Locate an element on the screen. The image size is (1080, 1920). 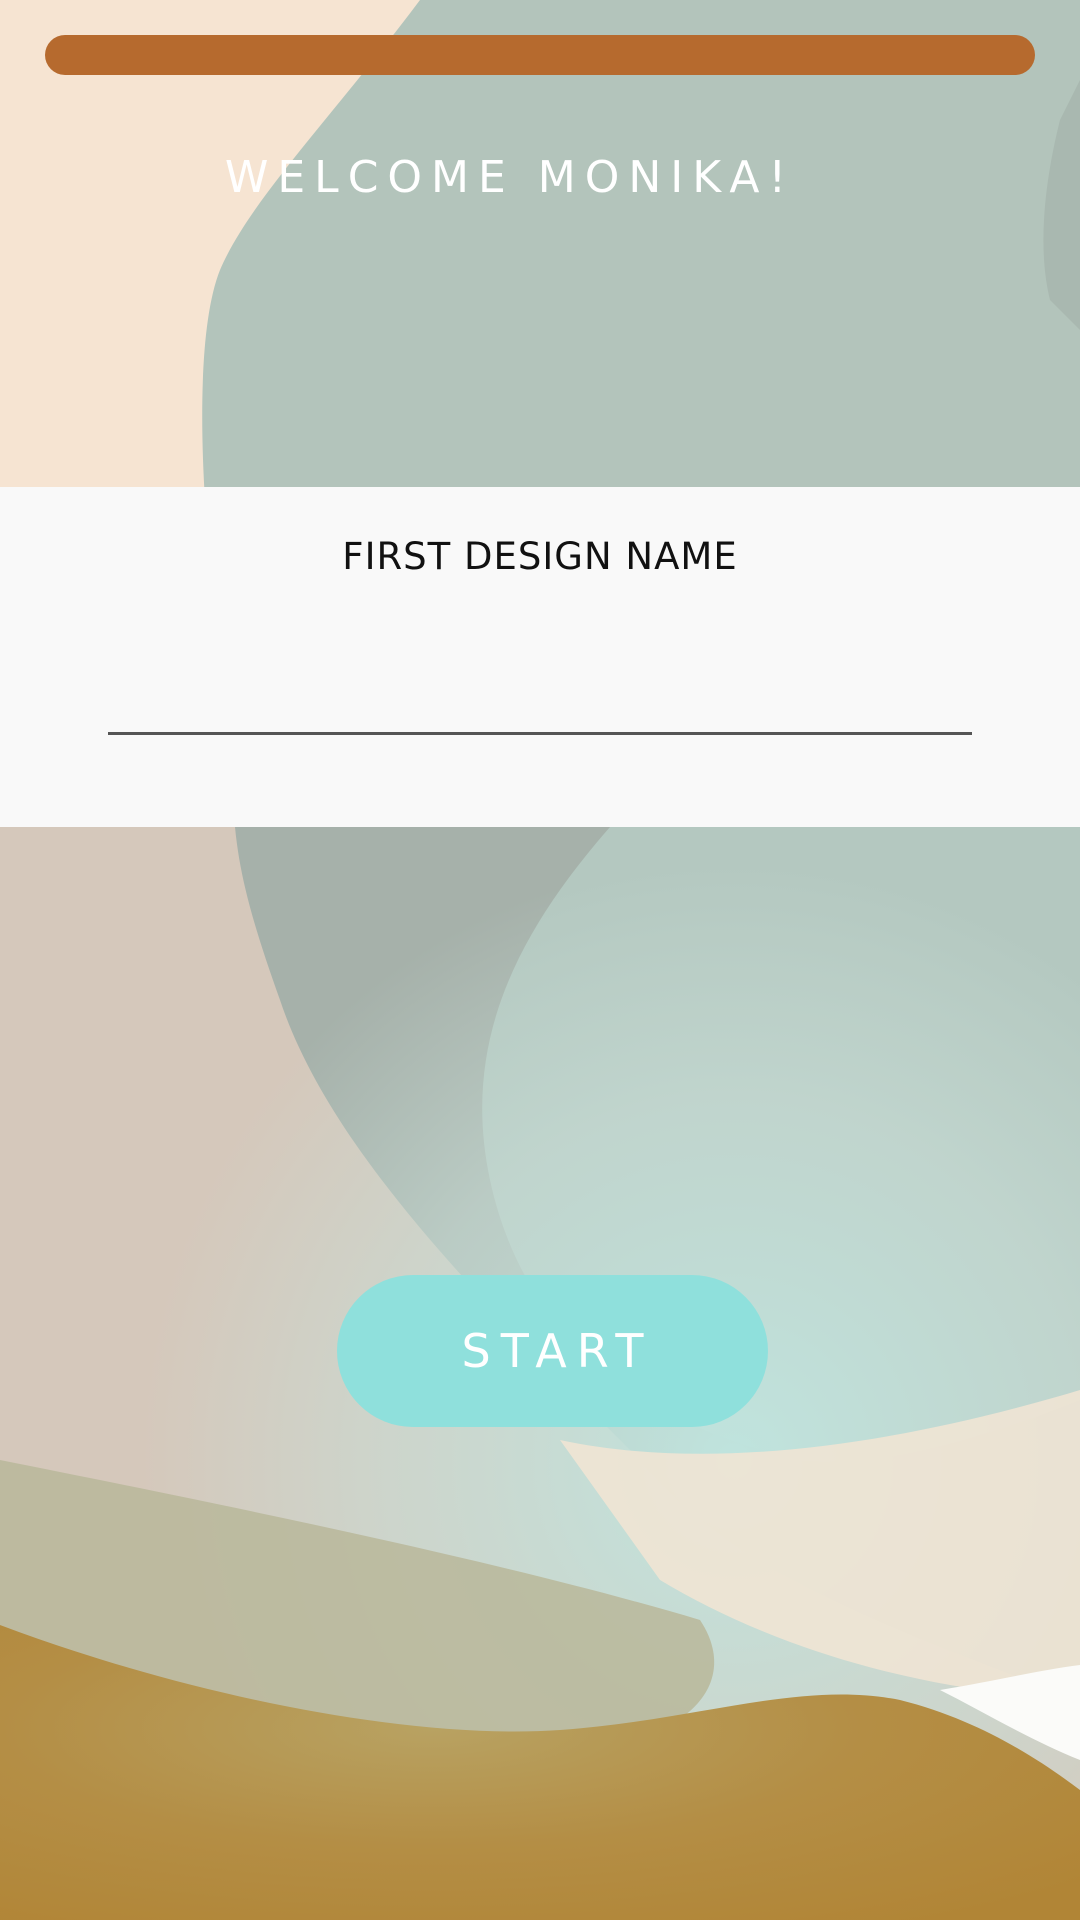
progress-bar is located at coordinates (540, 55).